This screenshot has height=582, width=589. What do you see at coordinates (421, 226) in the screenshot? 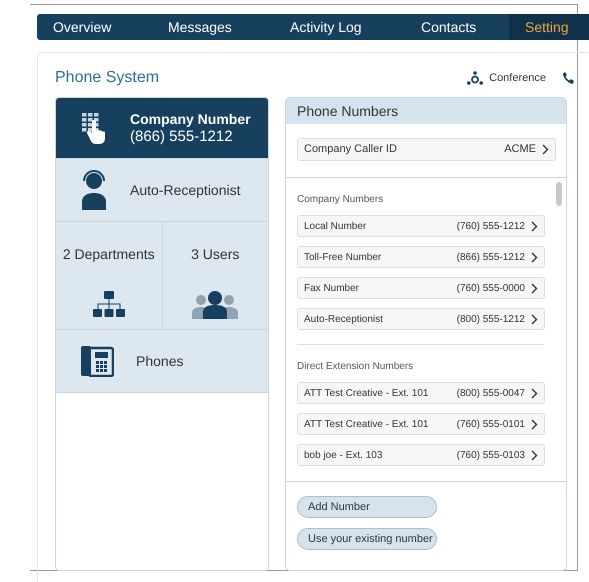
I see `number-row: Local Number (760) 555-1212` at bounding box center [421, 226].